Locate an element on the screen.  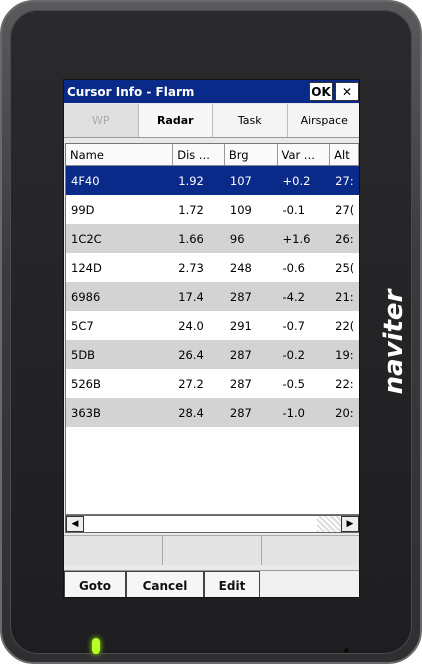
cell-altitude: 27: is located at coordinates (344, 180).